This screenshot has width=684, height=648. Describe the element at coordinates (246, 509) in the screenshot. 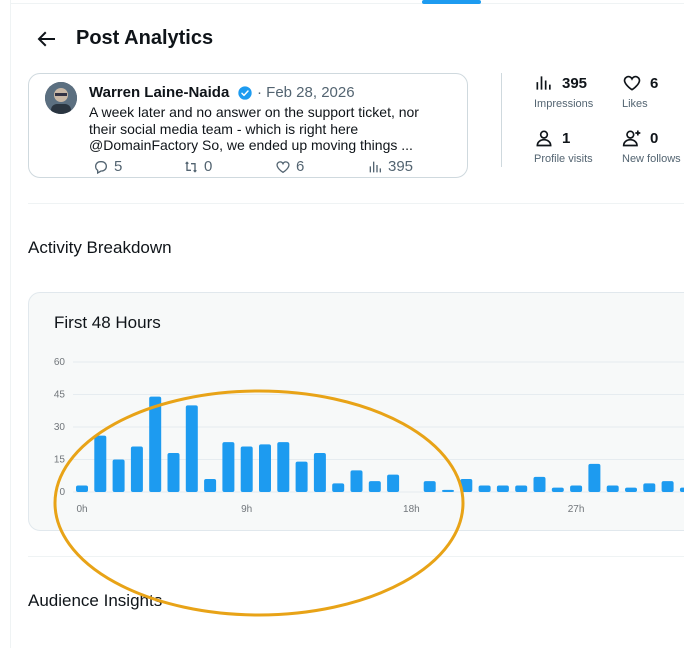

I see `x-tick-label: 9h` at that location.